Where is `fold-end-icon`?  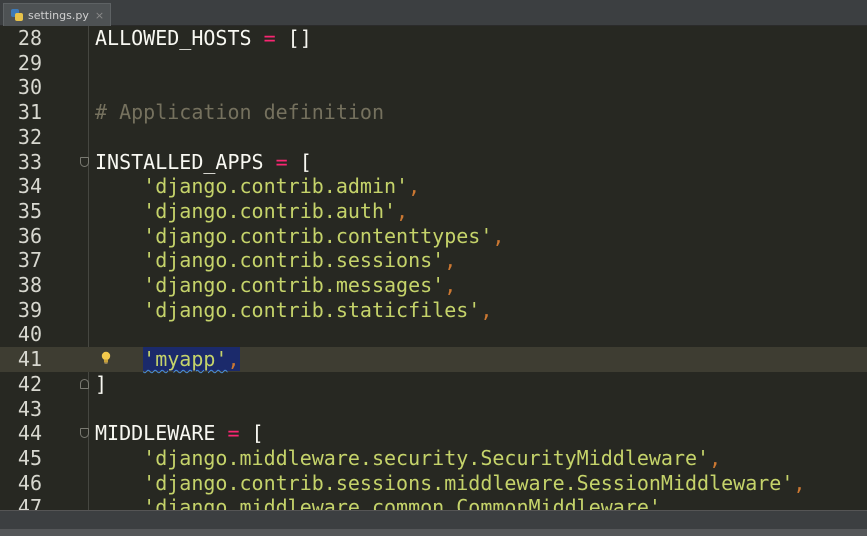 fold-end-icon is located at coordinates (84, 383).